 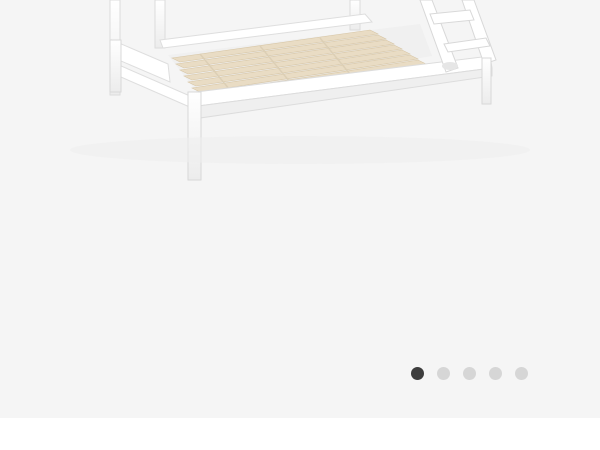 What do you see at coordinates (300, 434) in the screenshot?
I see `content-panel` at bounding box center [300, 434].